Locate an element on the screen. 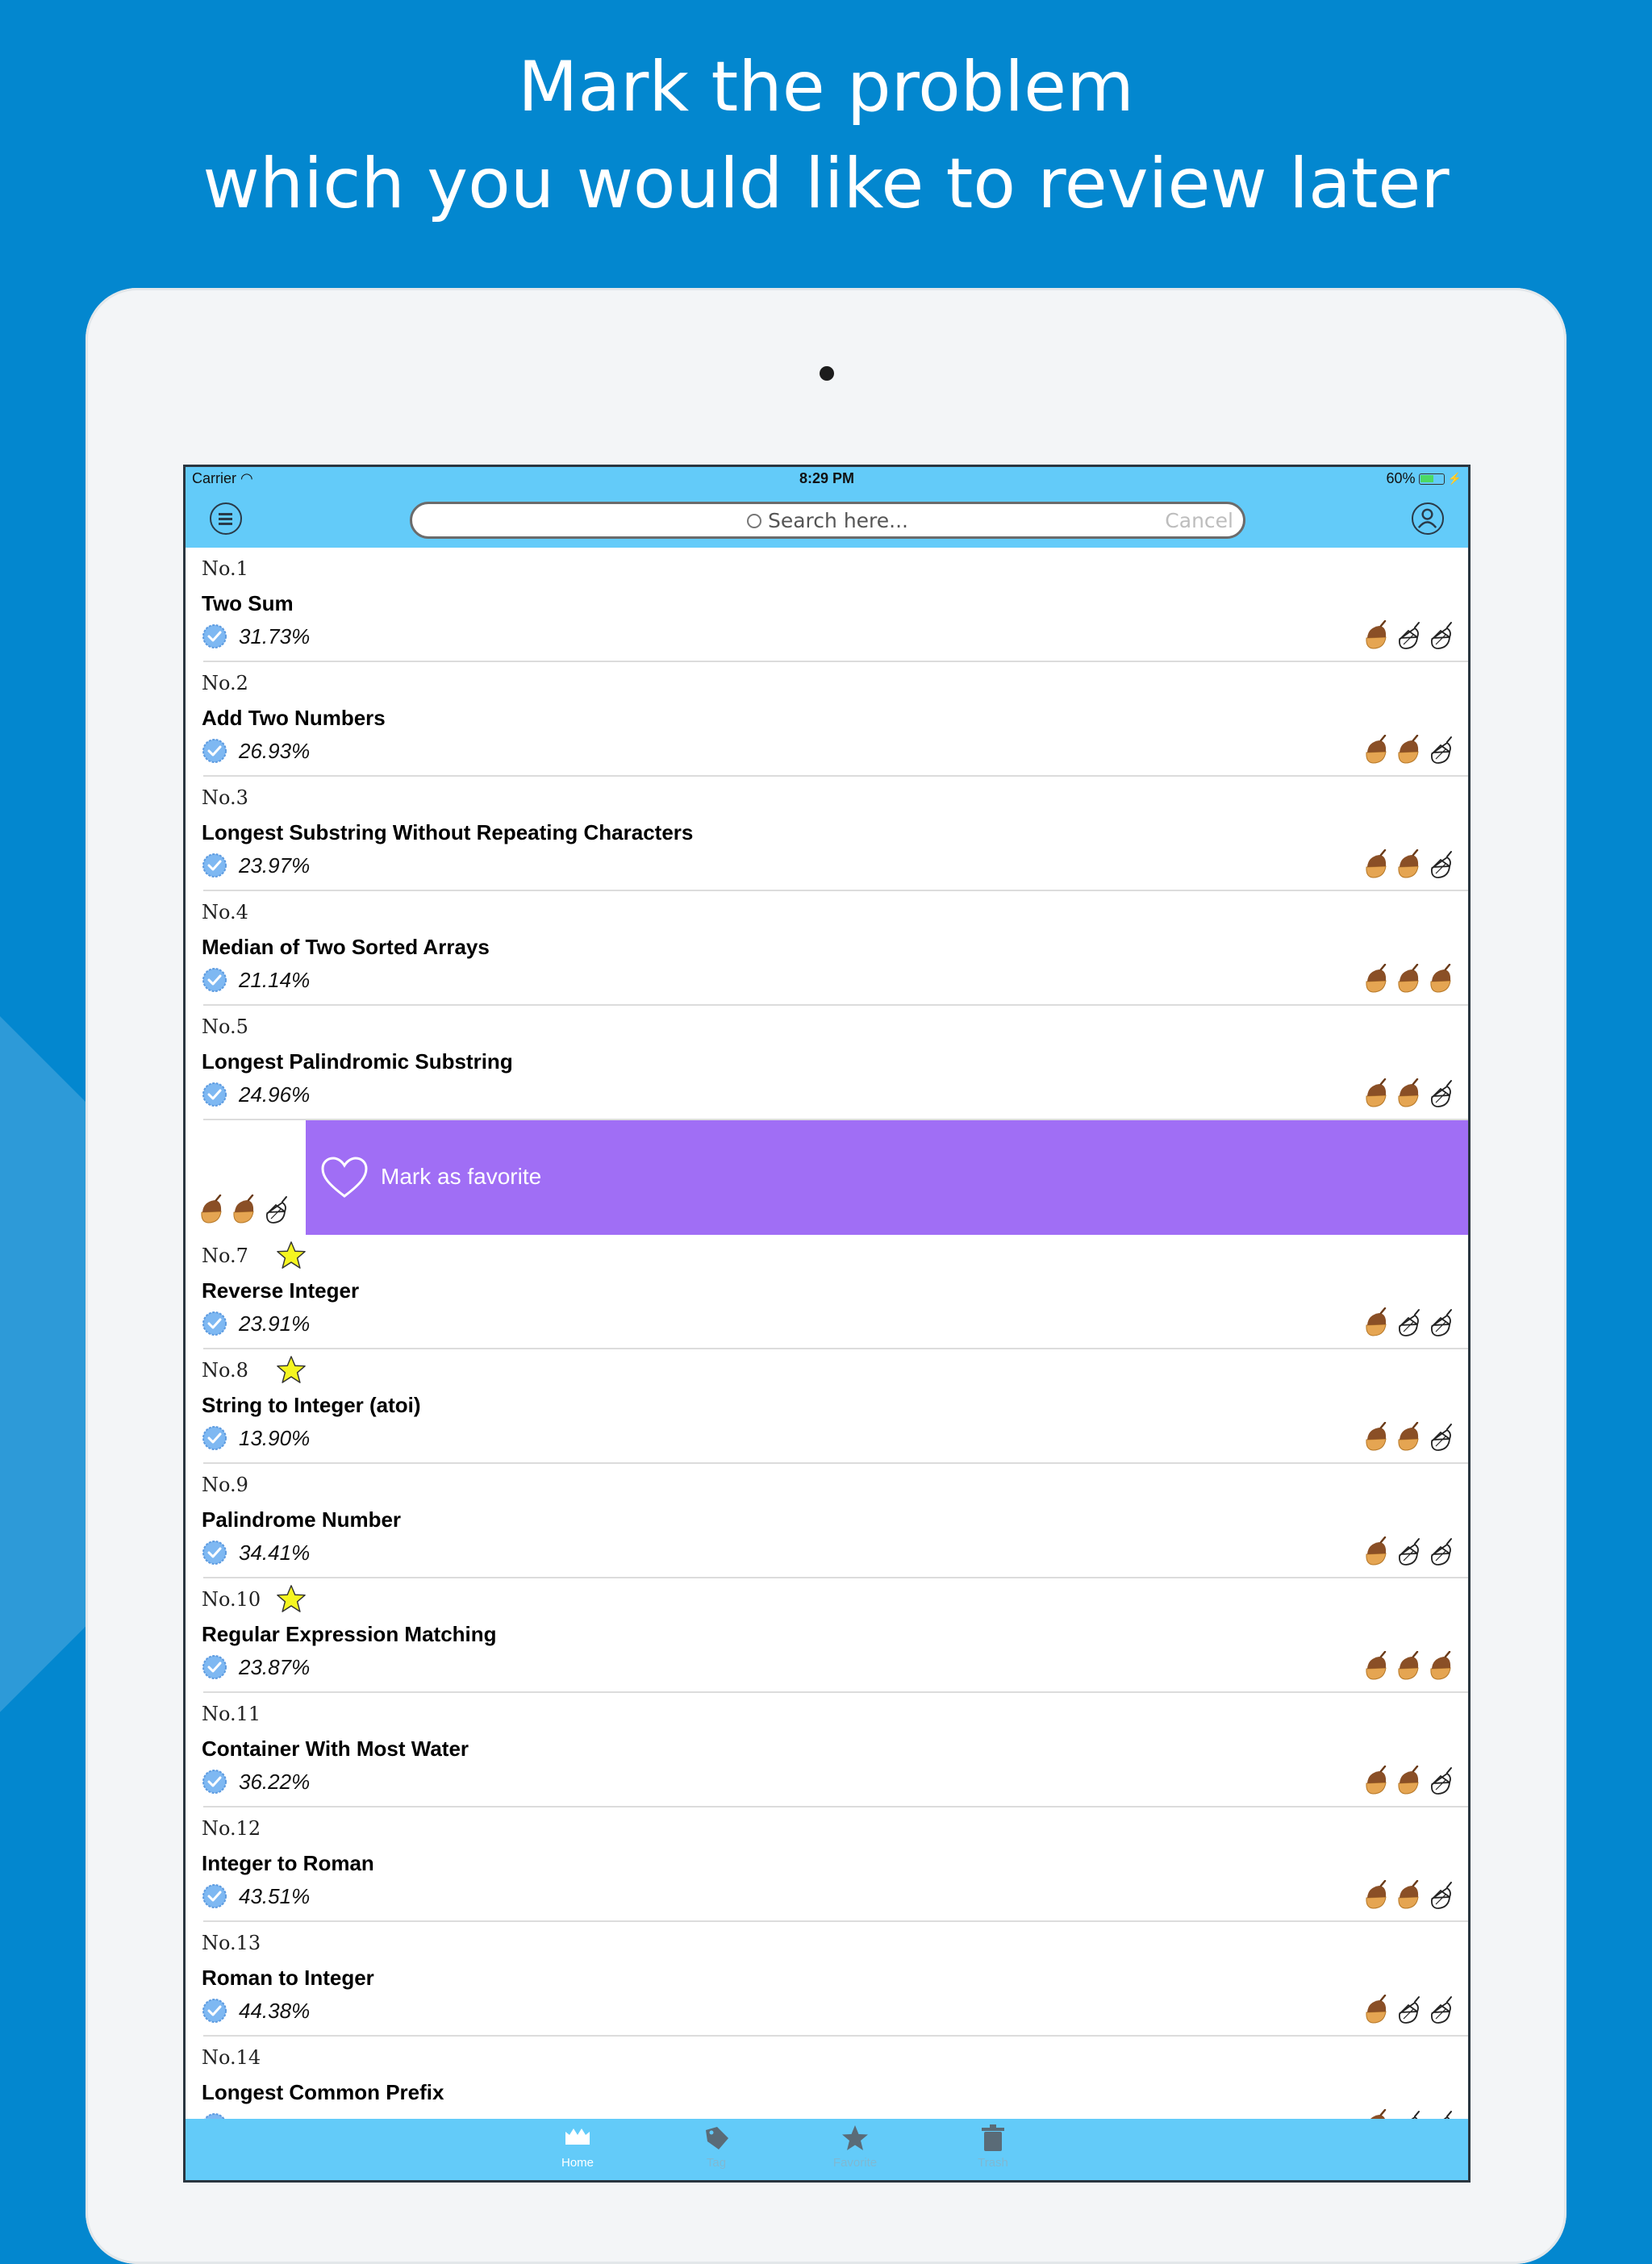  tab-label: Trash is located at coordinates (993, 2163).